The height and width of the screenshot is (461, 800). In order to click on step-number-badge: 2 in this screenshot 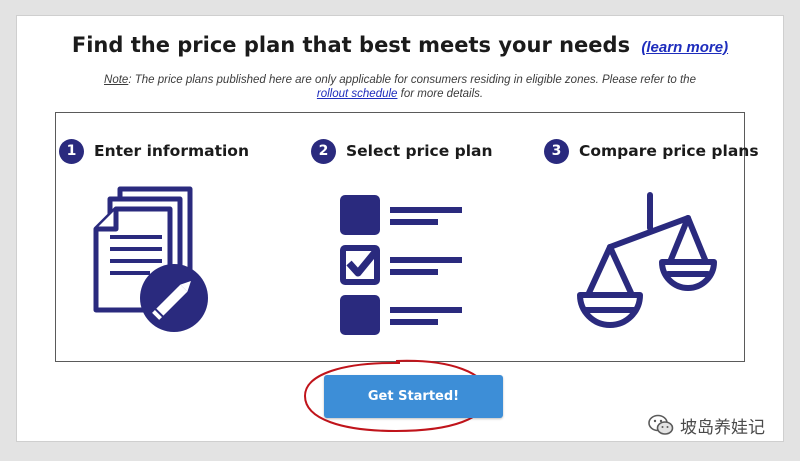, I will do `click(323, 151)`.